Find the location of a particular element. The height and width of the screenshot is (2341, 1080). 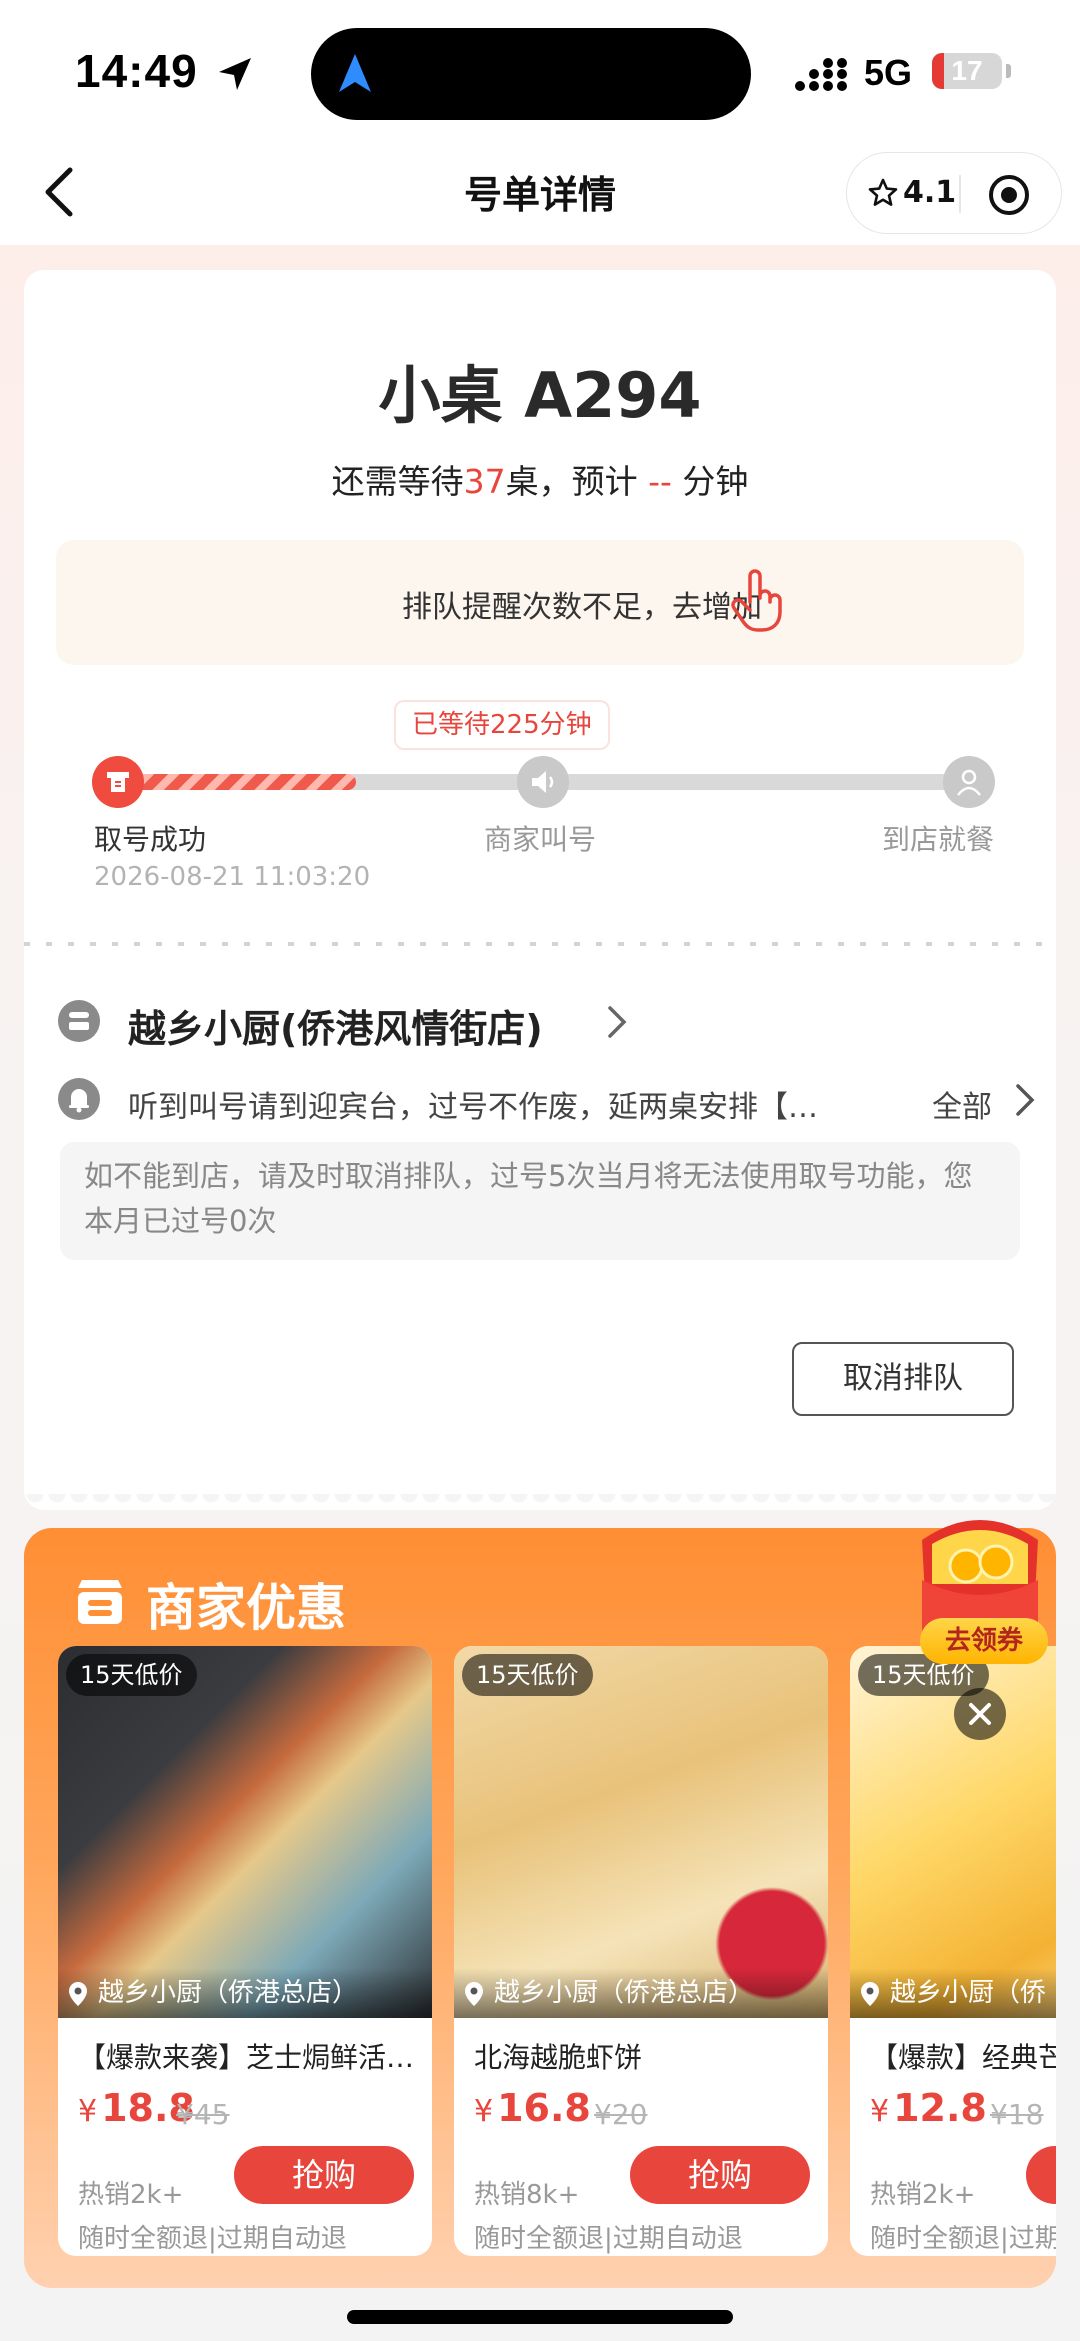

wait-minutes: -- is located at coordinates (660, 481).